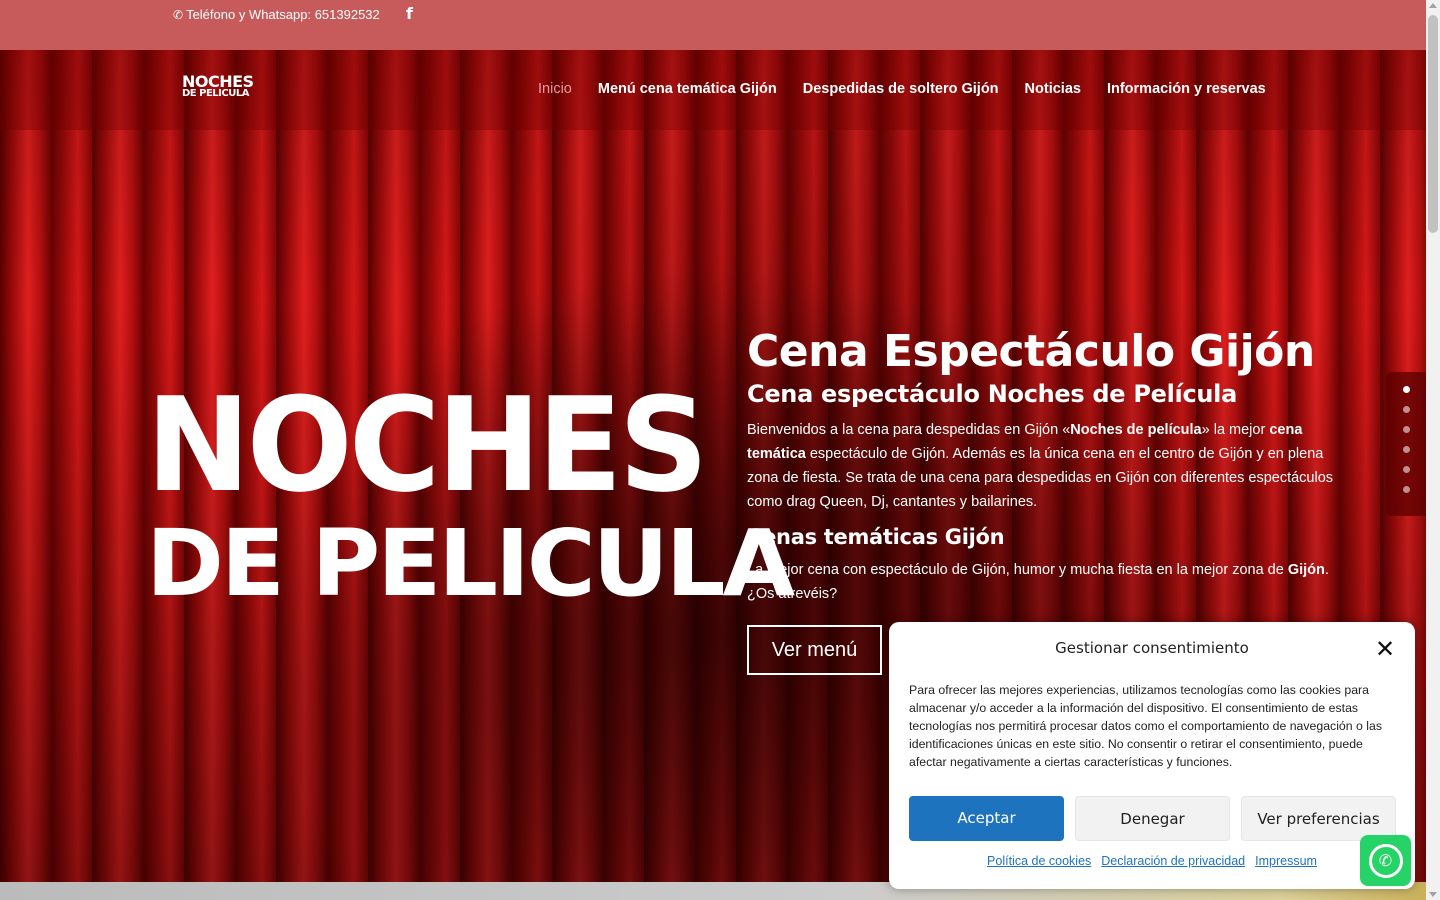  I want to click on scroll-down-icon, so click(1433, 894).